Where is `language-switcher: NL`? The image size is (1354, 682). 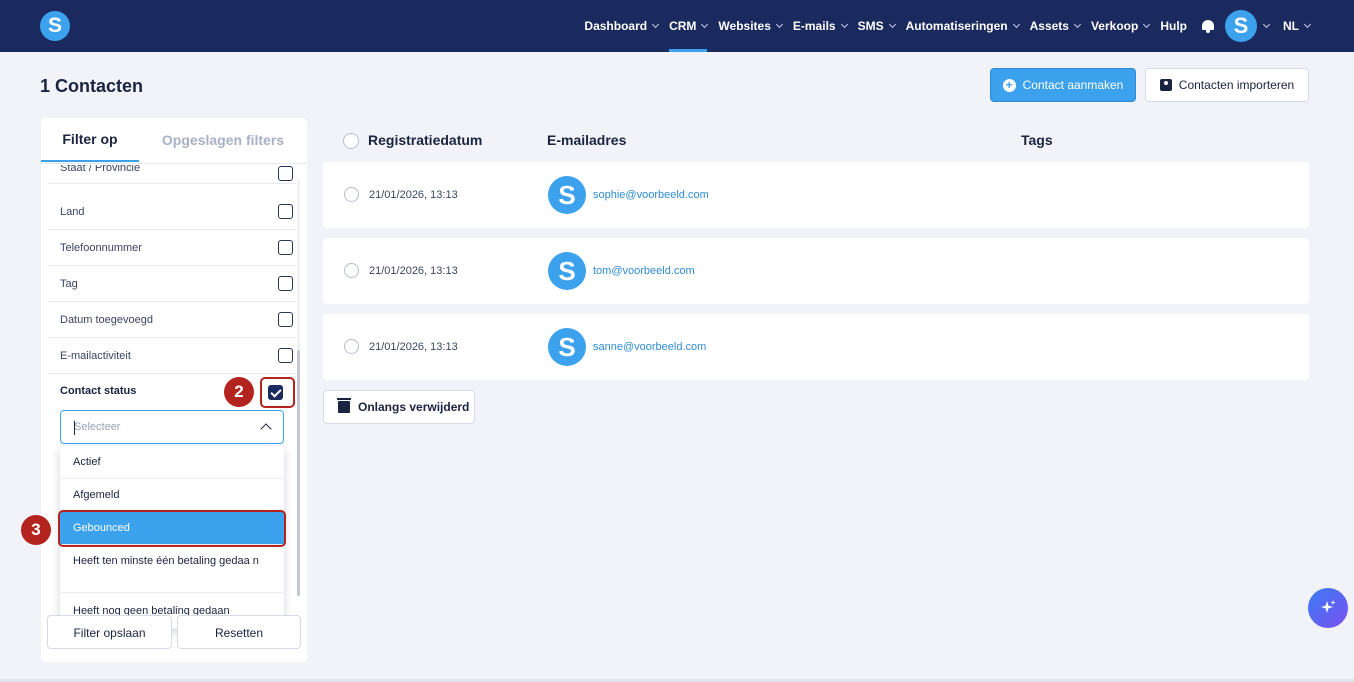 language-switcher: NL is located at coordinates (1297, 26).